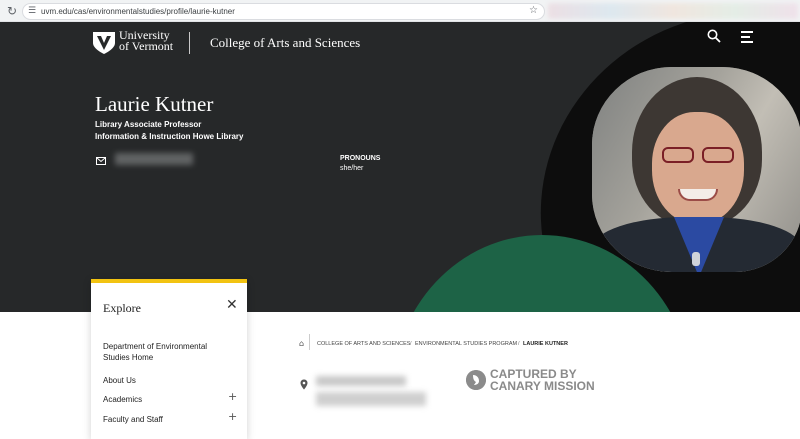 Image resolution: width=800 pixels, height=439 pixels. Describe the element at coordinates (696, 169) in the screenshot. I see `profile-photo` at that location.